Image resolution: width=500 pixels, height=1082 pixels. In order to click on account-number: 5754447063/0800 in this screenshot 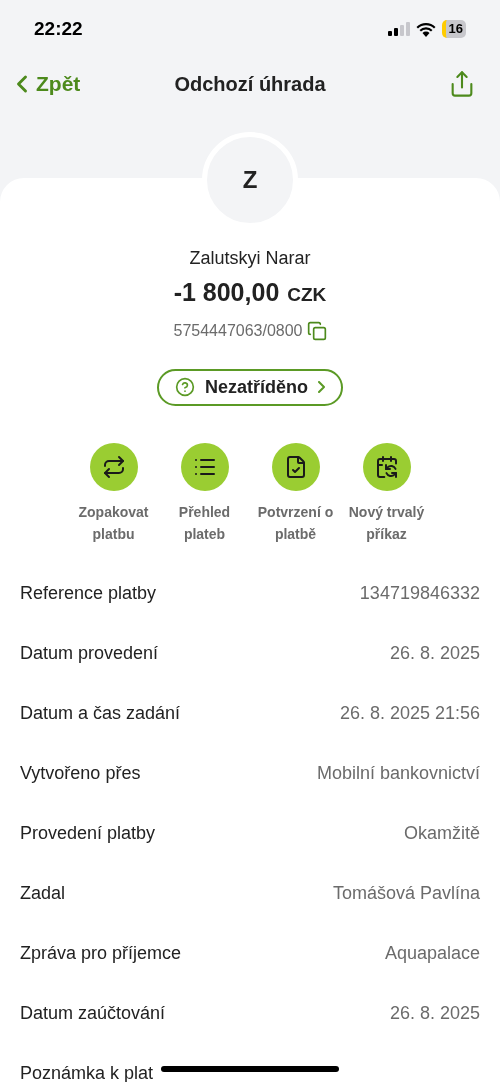, I will do `click(238, 330)`.